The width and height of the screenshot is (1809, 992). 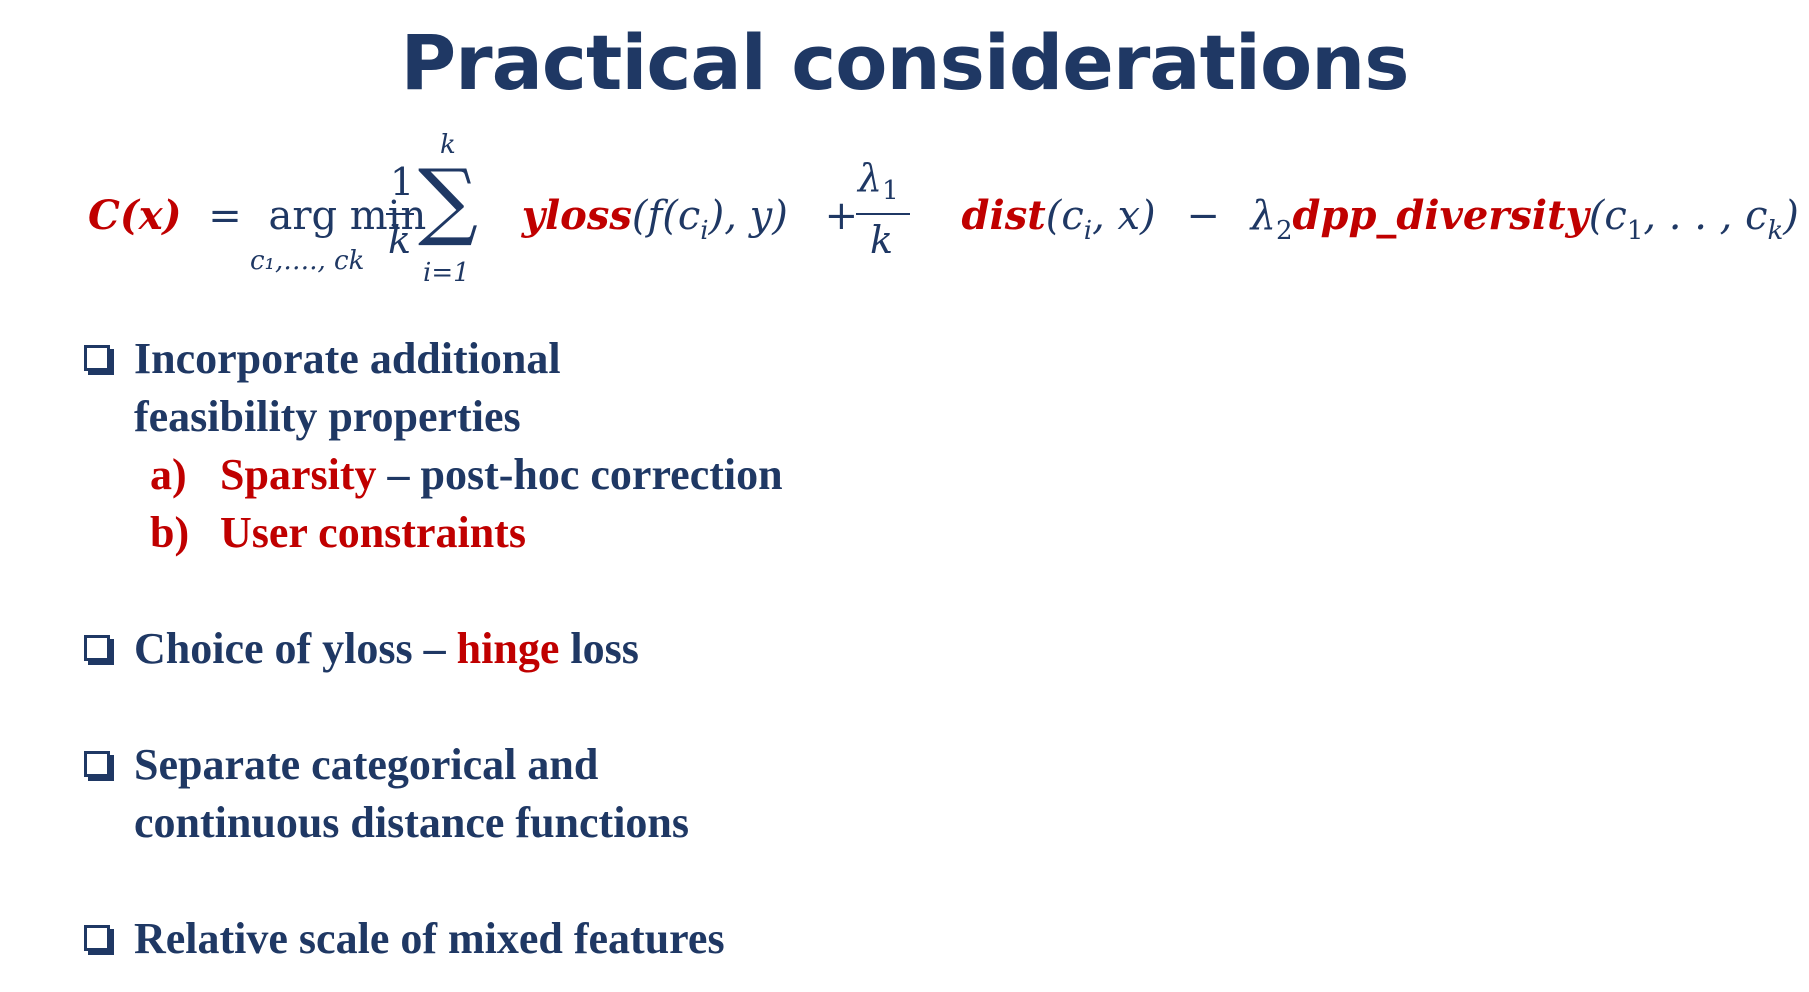 What do you see at coordinates (307, 261) in the screenshot?
I see `eq-argmin-subscript: c₁,…., ck` at bounding box center [307, 261].